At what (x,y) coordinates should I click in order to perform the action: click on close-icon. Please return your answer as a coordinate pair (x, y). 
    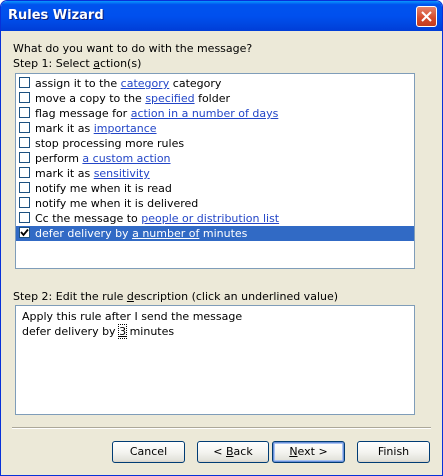
    Looking at the image, I should click on (426, 16).